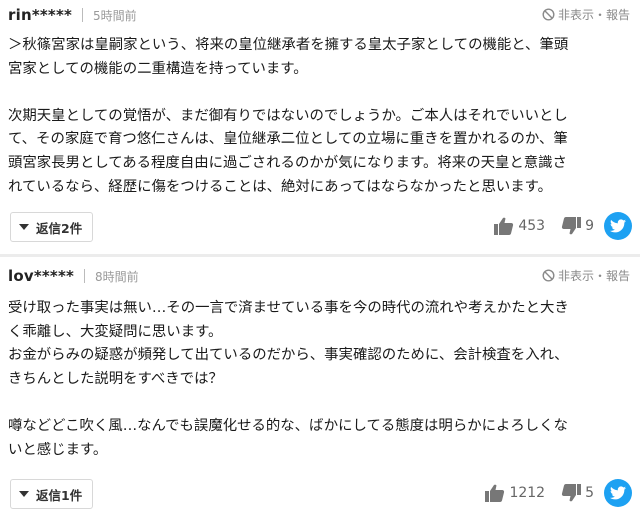 The width and height of the screenshot is (640, 512). I want to click on comment-actions: 1212 5, so click(558, 493).